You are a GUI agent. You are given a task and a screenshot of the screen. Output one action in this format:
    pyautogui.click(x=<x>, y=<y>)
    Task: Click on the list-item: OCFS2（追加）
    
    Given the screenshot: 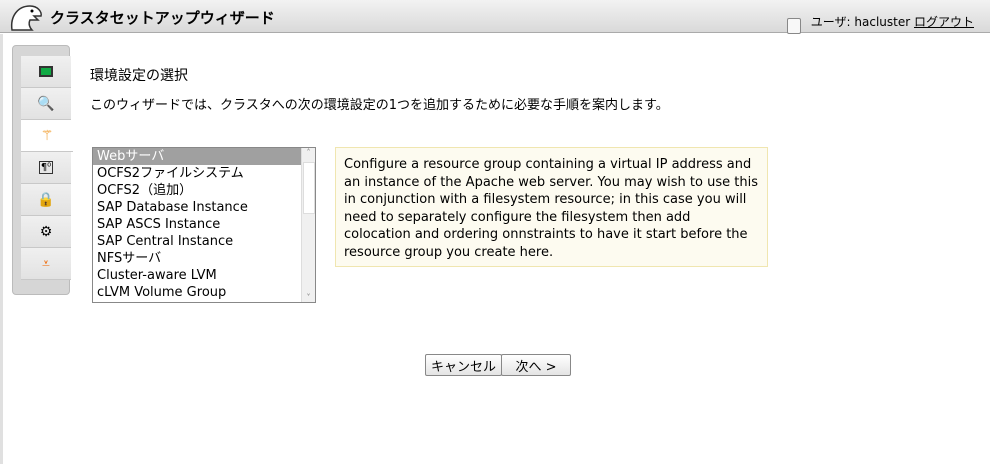 What is the action you would take?
    pyautogui.click(x=197, y=190)
    